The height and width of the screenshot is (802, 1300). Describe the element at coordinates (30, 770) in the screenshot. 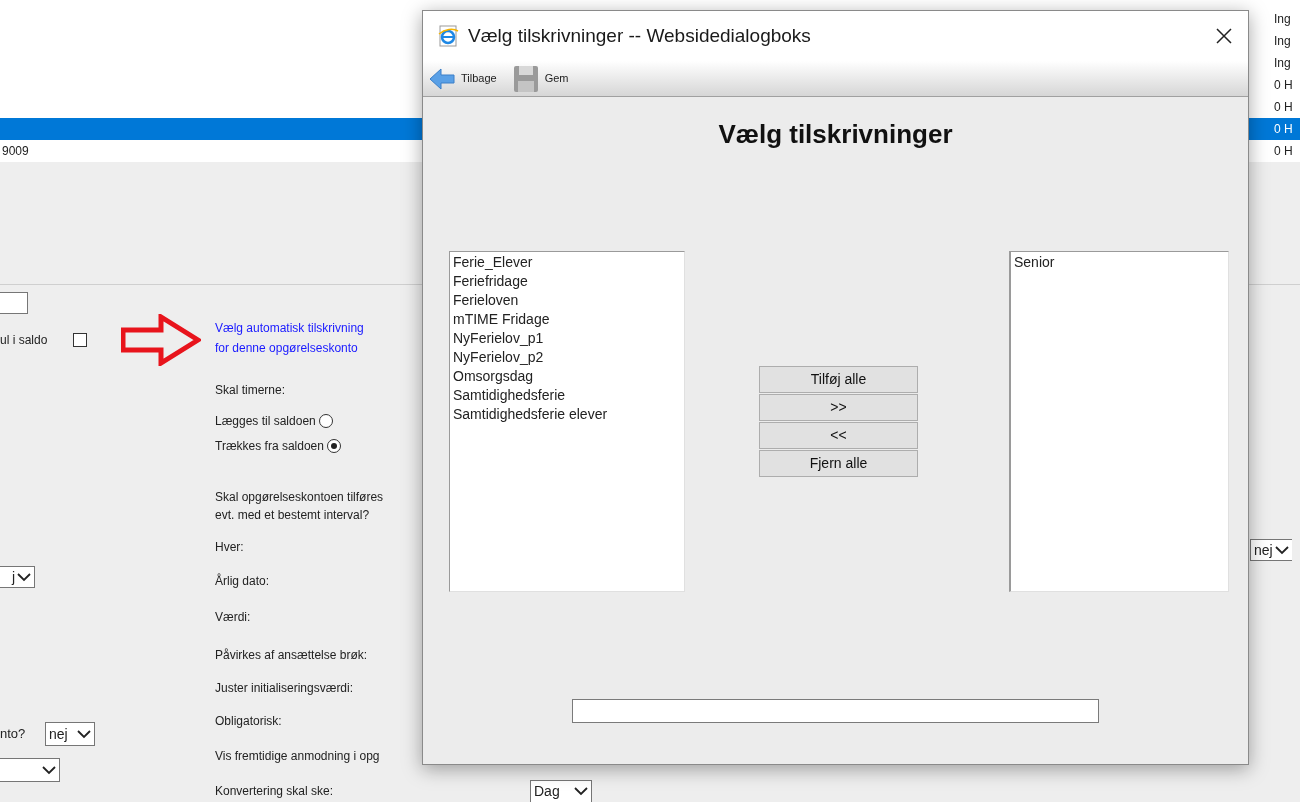

I see `select-field` at that location.